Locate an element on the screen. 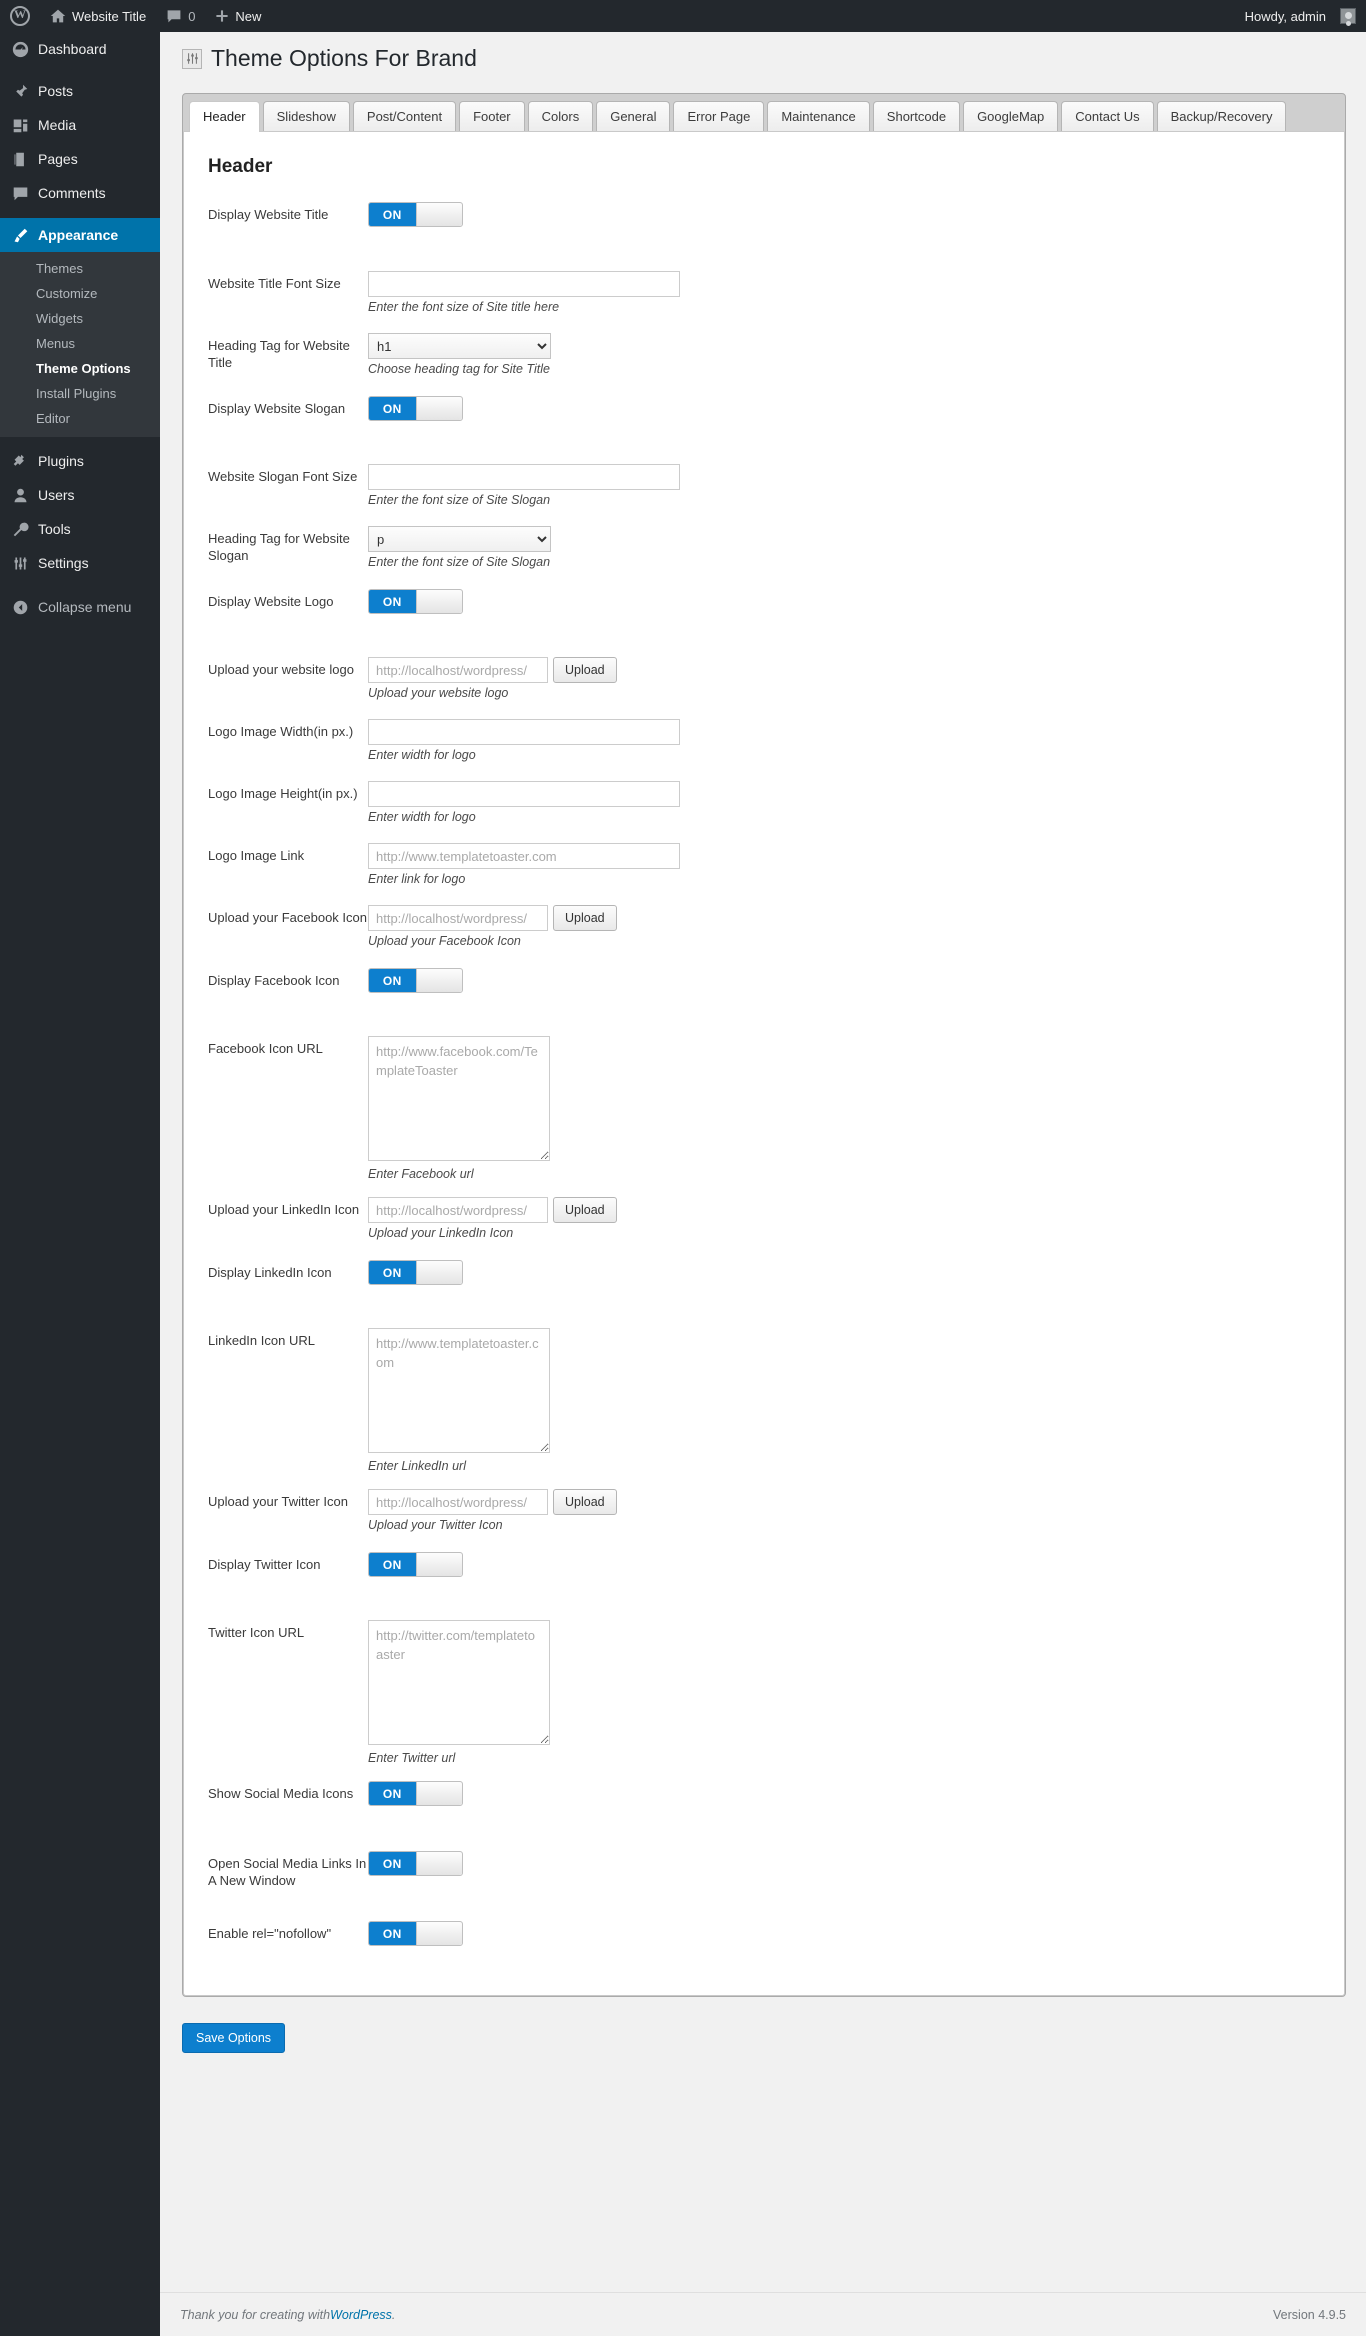 This screenshot has width=1366, height=2336. sidebar-label: Pages is located at coordinates (58, 159).